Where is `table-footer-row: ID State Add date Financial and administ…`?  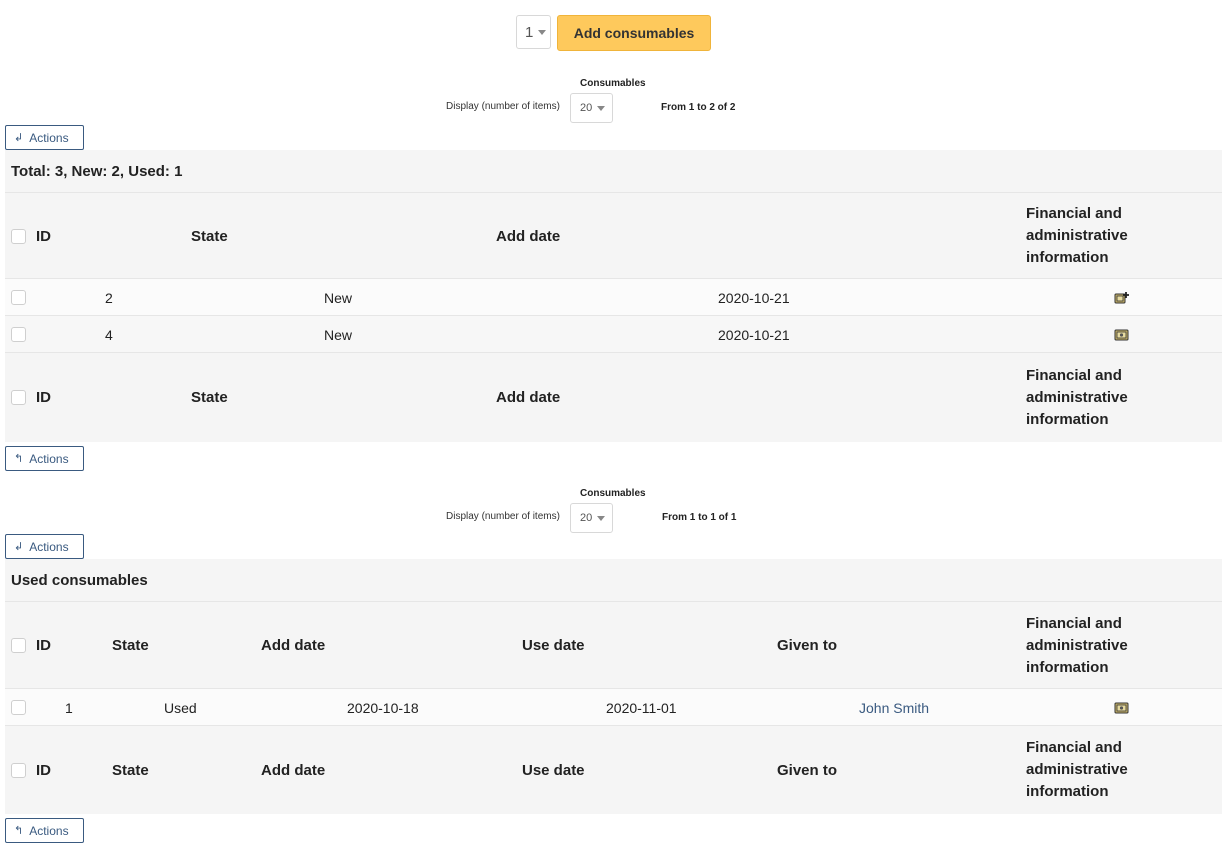 table-footer-row: ID State Add date Financial and administ… is located at coordinates (613, 397).